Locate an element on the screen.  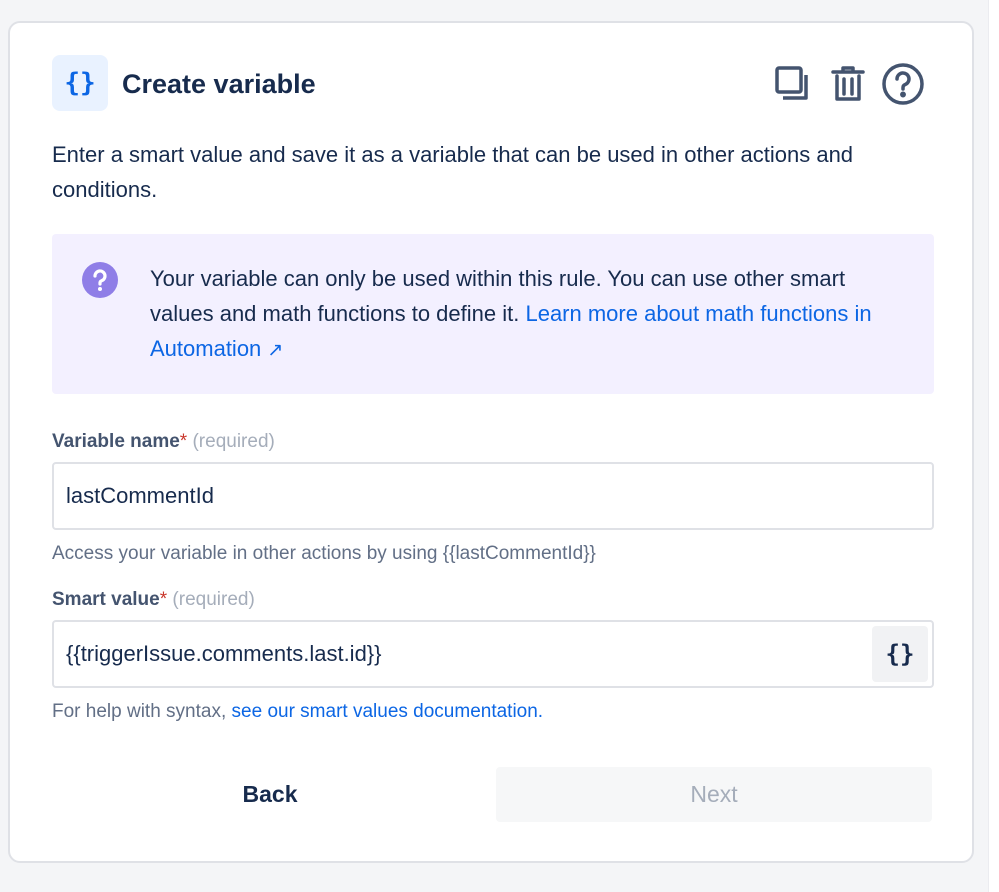
smart-value-label-text: Smart value is located at coordinates (106, 599).